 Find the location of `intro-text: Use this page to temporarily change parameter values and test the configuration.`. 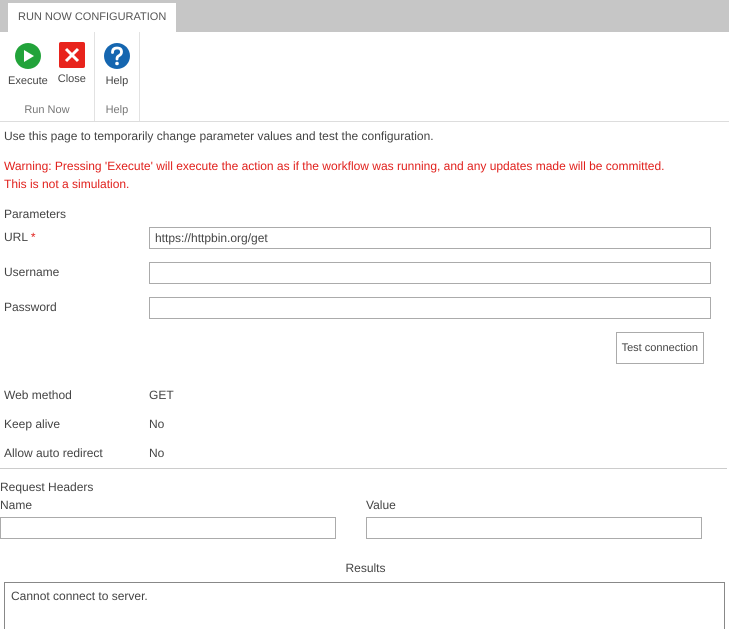

intro-text: Use this page to temporarily change parameter values and test the configuration. is located at coordinates (219, 136).